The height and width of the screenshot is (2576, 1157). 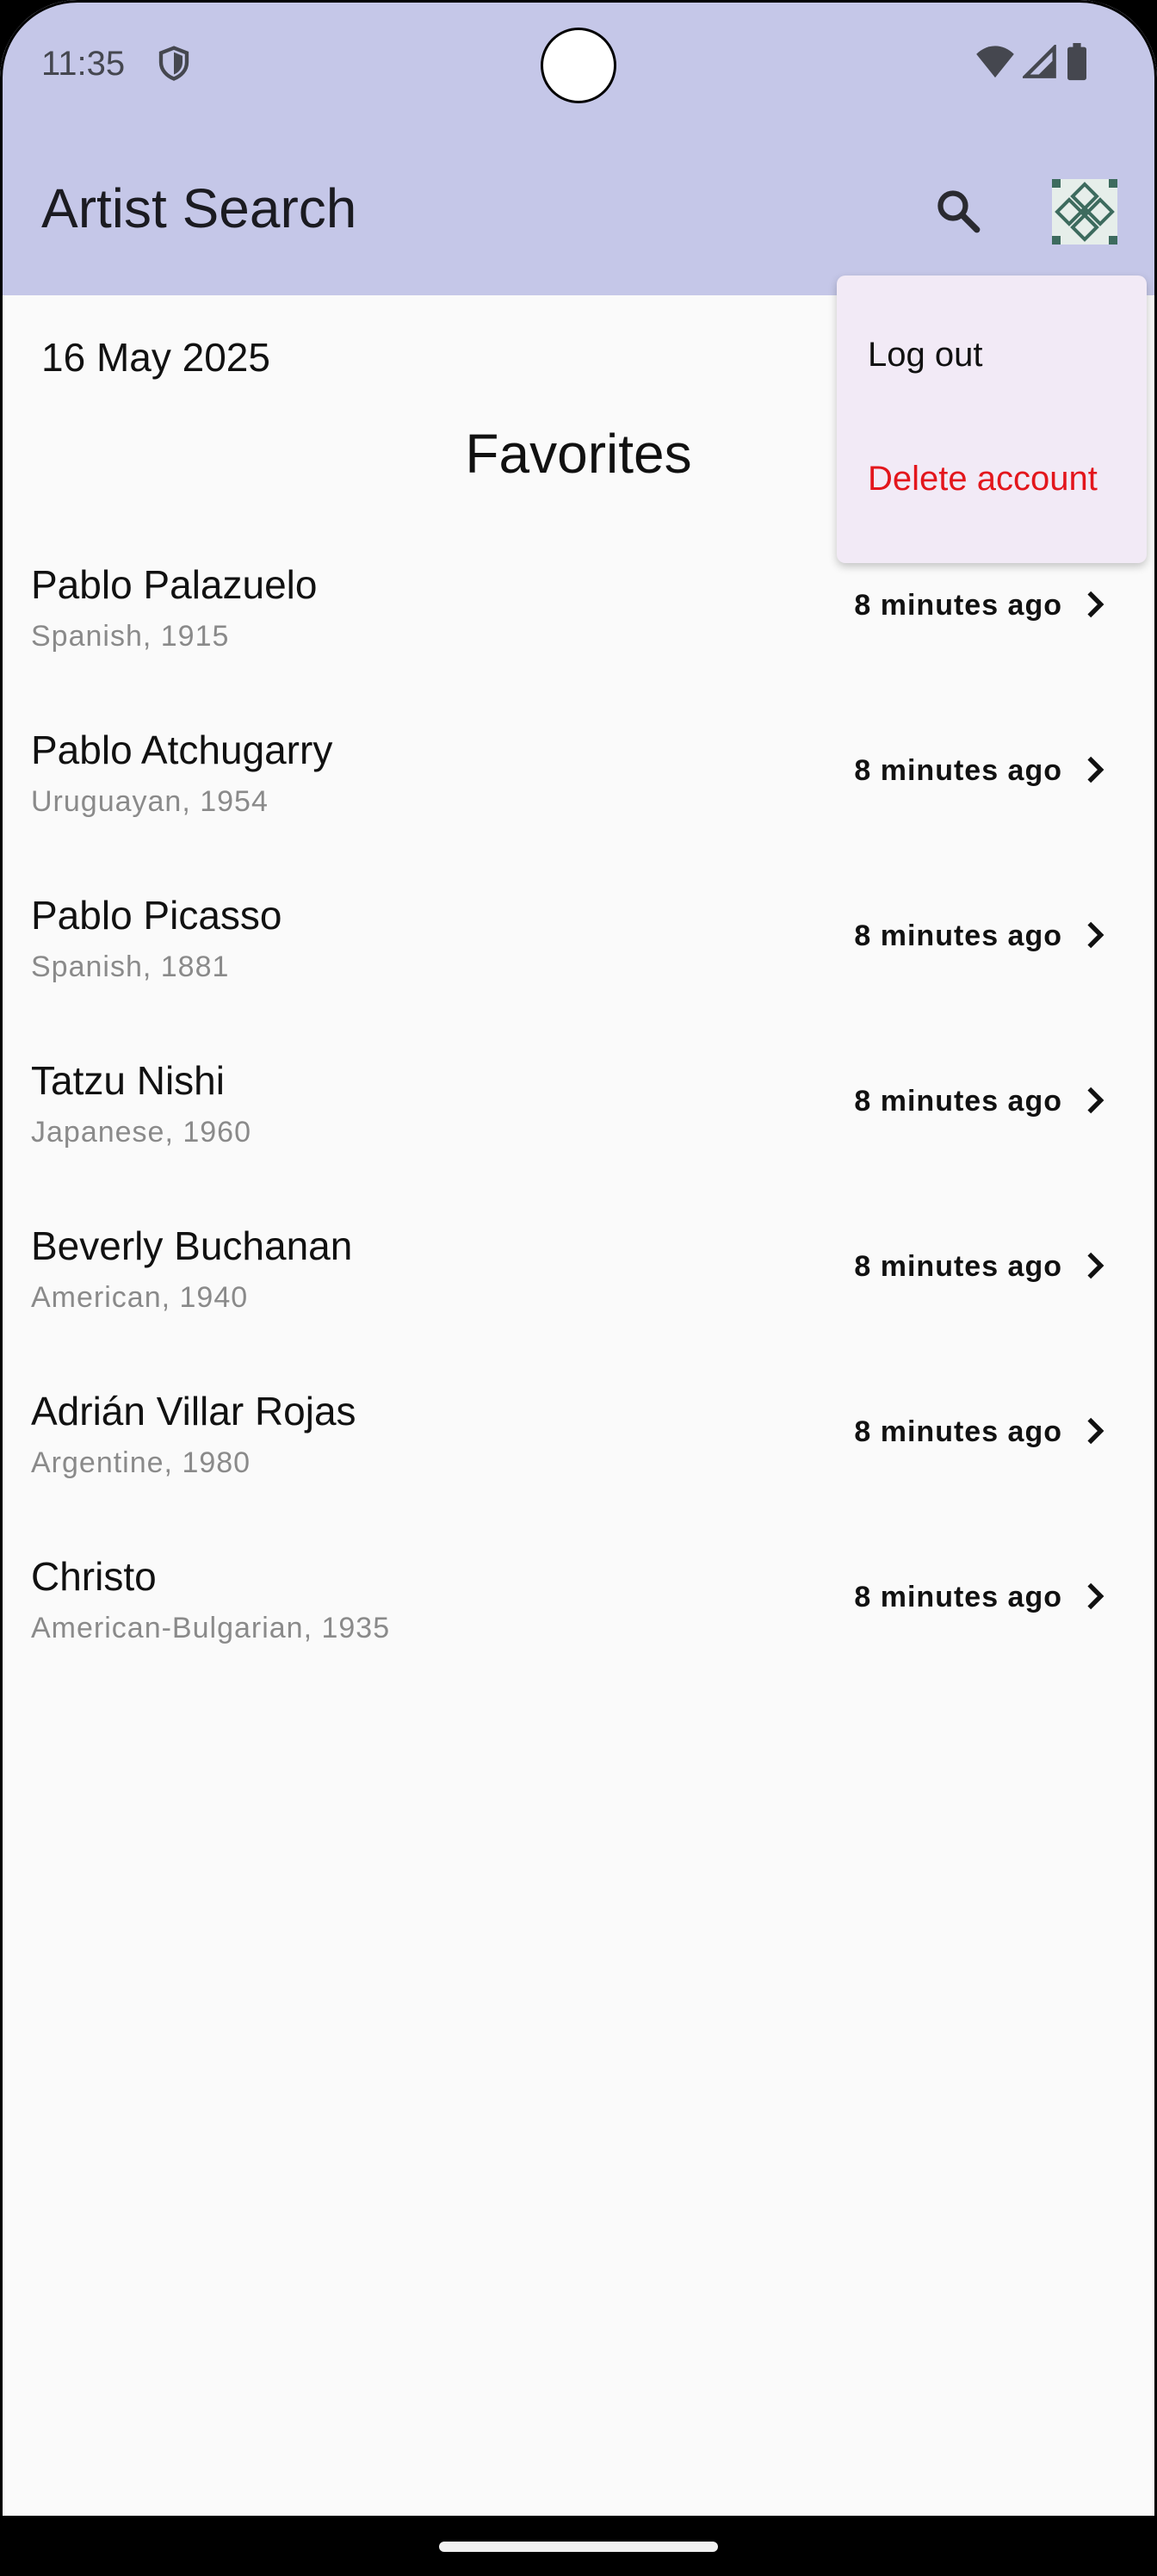 What do you see at coordinates (199, 208) in the screenshot?
I see `app-title: Artist Search` at bounding box center [199, 208].